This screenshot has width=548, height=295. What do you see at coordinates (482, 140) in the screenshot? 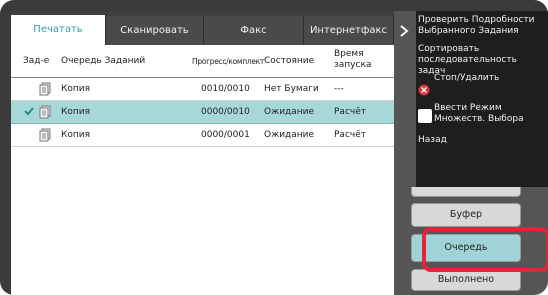
I see `menu-item-back: Назад` at bounding box center [482, 140].